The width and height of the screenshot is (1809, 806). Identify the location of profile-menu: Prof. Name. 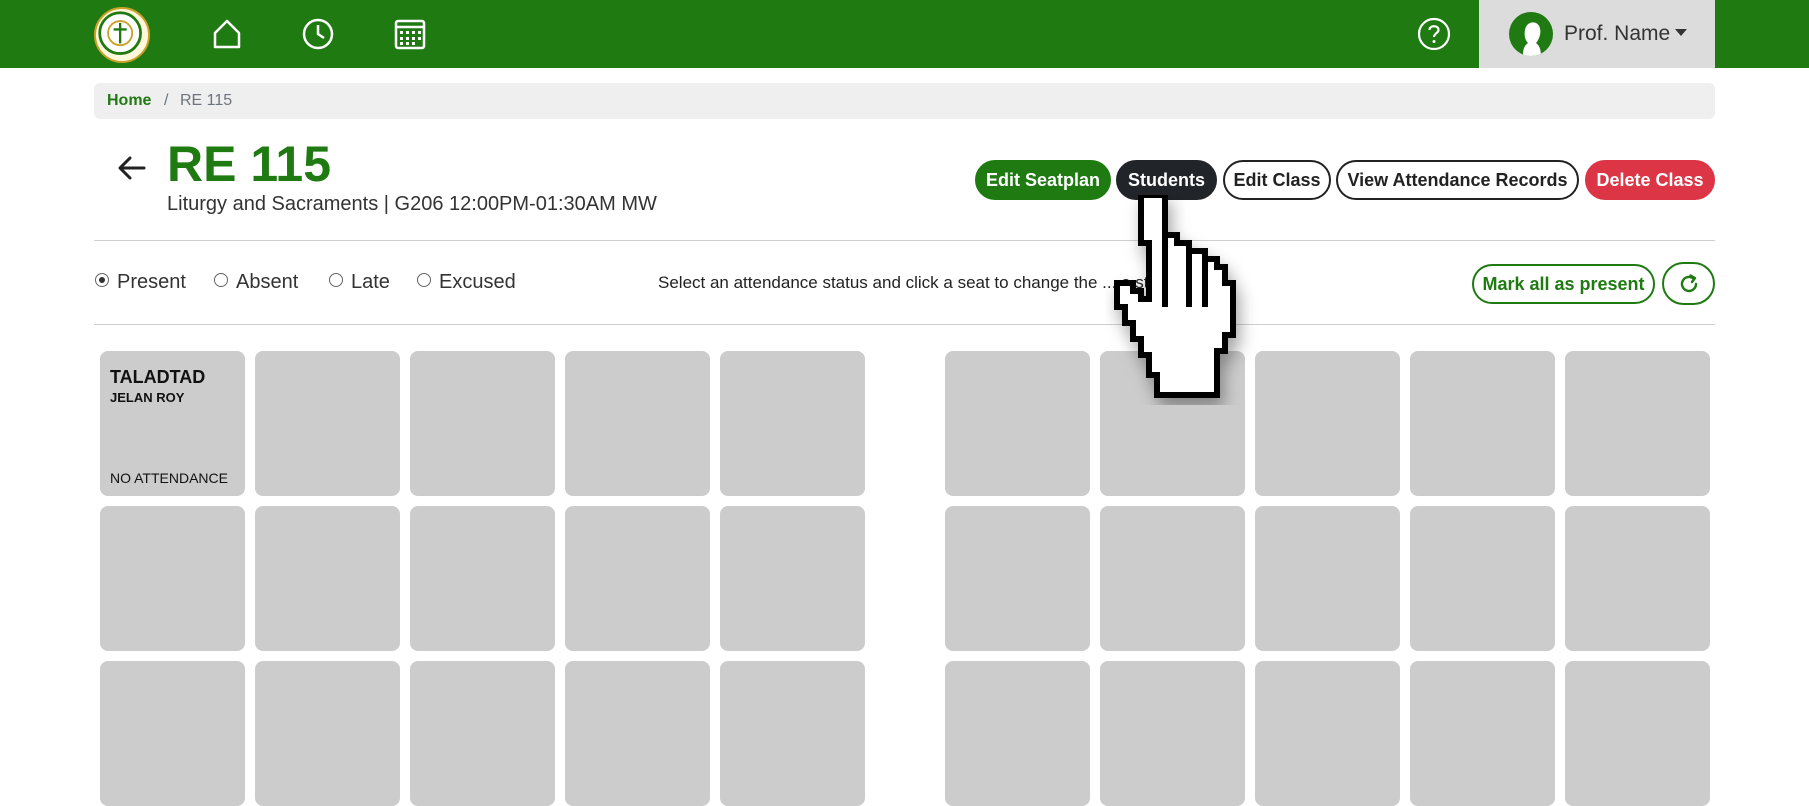
(1597, 34).